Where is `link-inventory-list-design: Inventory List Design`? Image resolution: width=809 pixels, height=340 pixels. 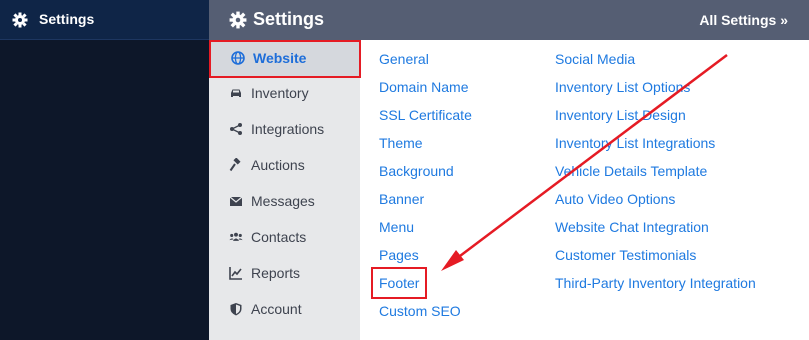 link-inventory-list-design: Inventory List Design is located at coordinates (620, 115).